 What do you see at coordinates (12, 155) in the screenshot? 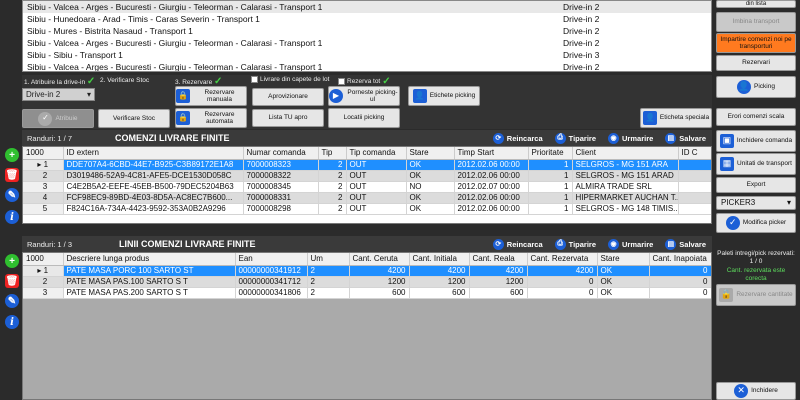
I see `add-order-icon: +` at bounding box center [12, 155].